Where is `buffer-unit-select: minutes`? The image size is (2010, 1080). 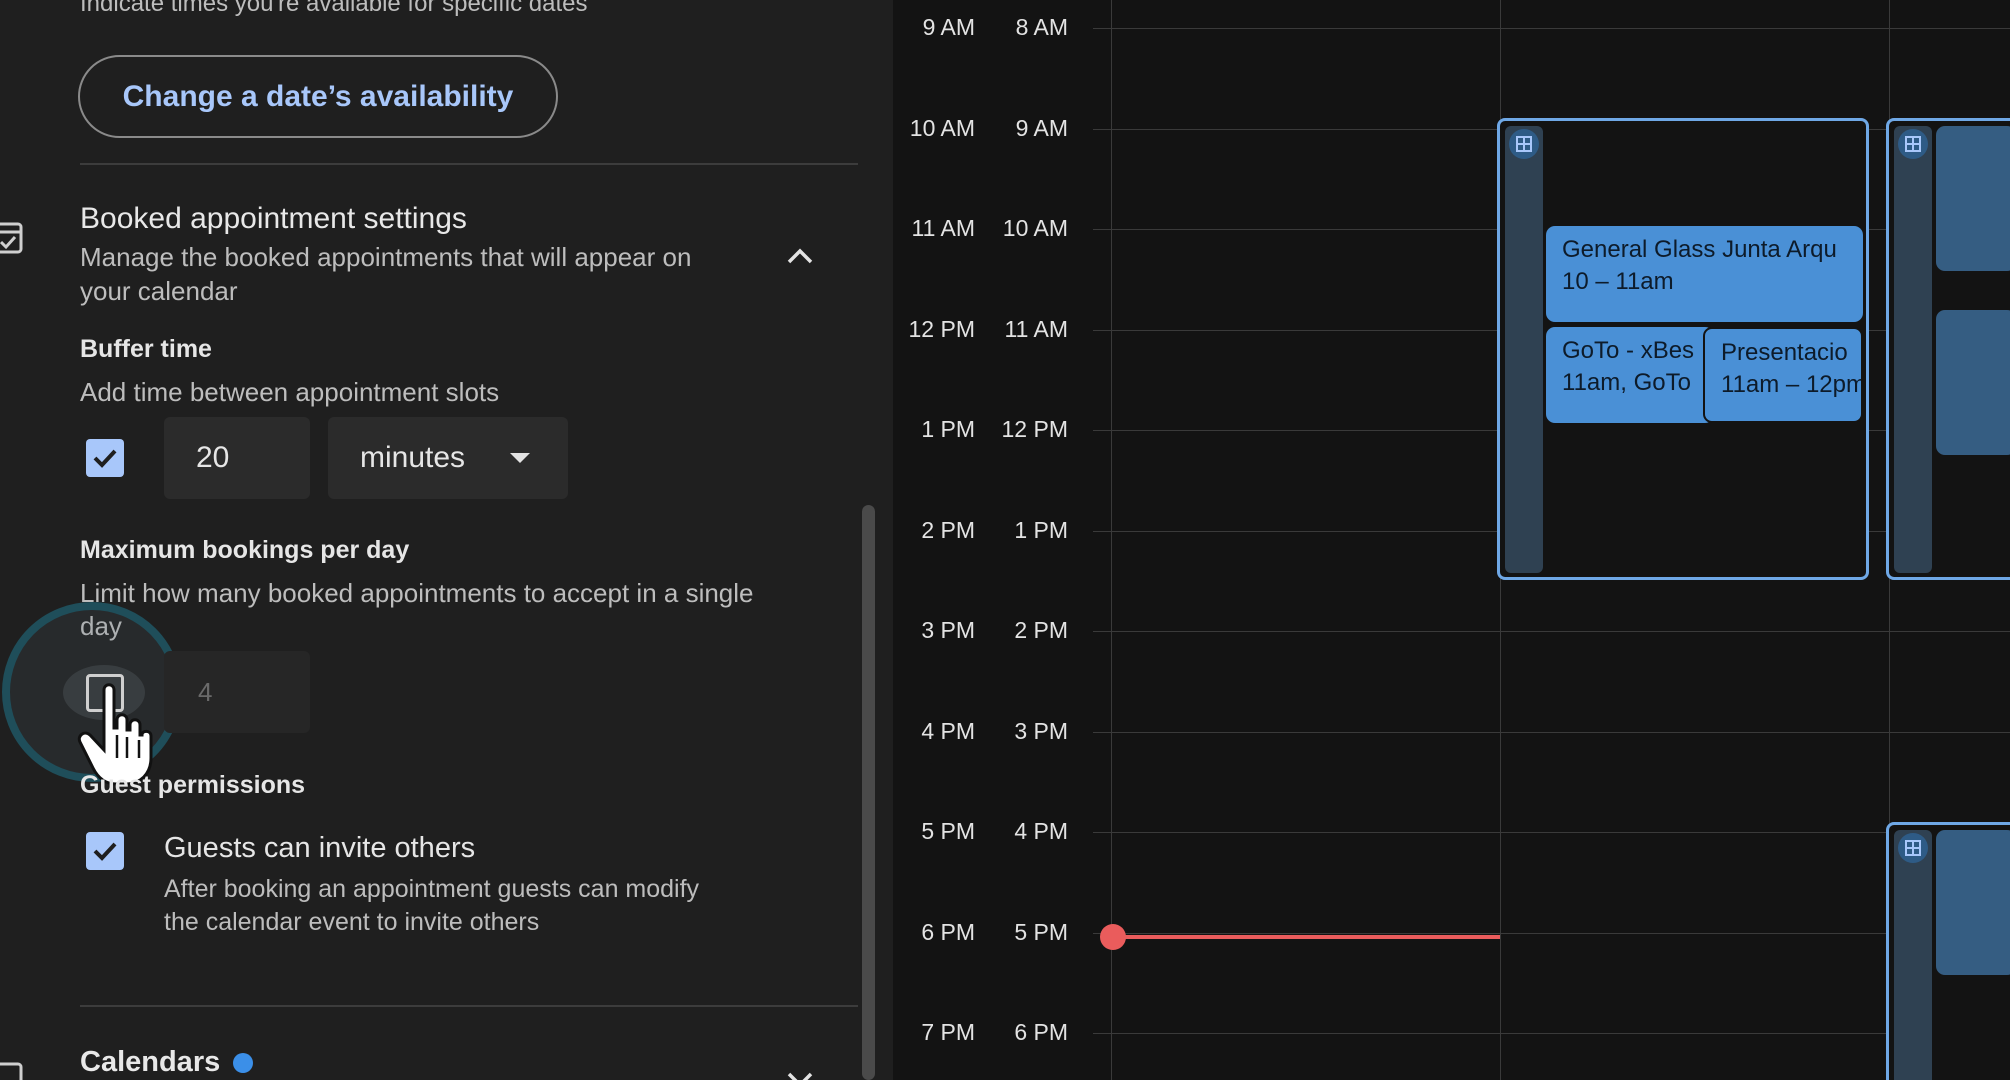 buffer-unit-select: minutes is located at coordinates (448, 458).